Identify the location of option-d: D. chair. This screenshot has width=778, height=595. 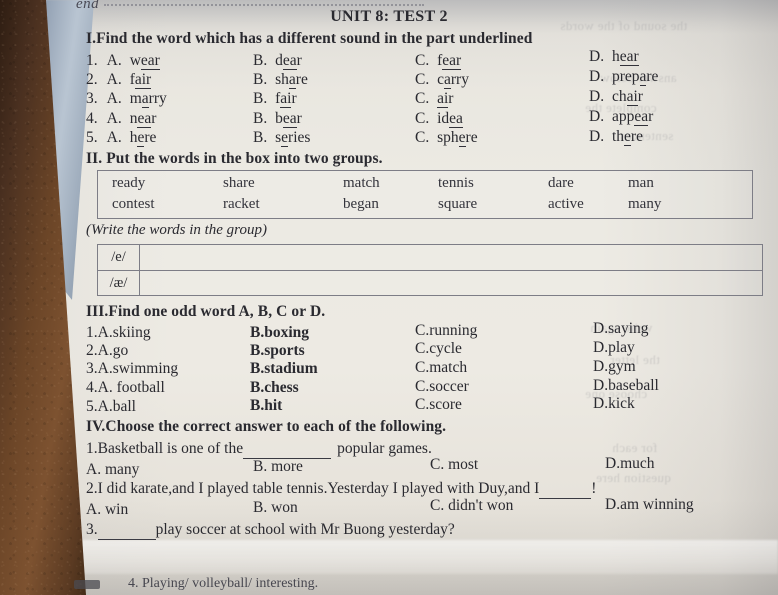
(616, 97).